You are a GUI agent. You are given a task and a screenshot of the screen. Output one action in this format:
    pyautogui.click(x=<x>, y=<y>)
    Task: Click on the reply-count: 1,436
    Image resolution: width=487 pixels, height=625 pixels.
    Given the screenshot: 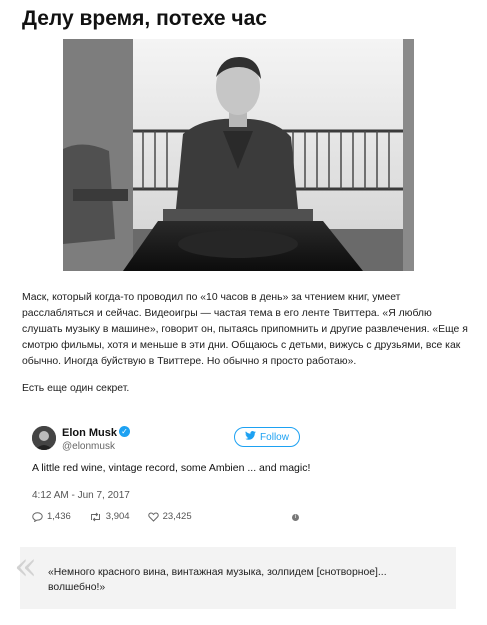 What is the action you would take?
    pyautogui.click(x=59, y=516)
    